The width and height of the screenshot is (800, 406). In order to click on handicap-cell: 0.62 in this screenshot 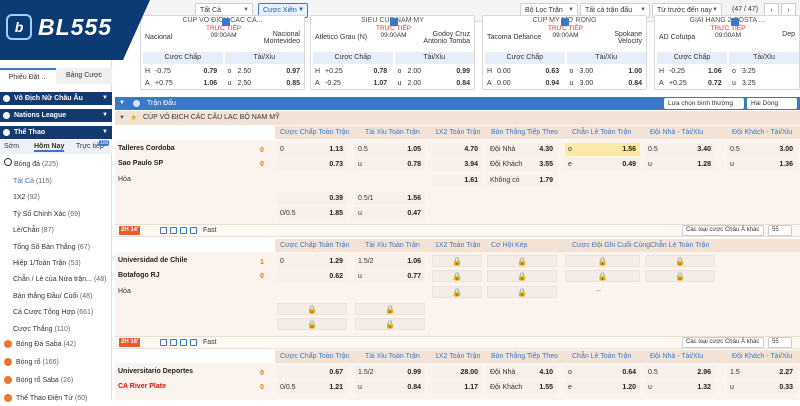, I will do `click(312, 276)`.